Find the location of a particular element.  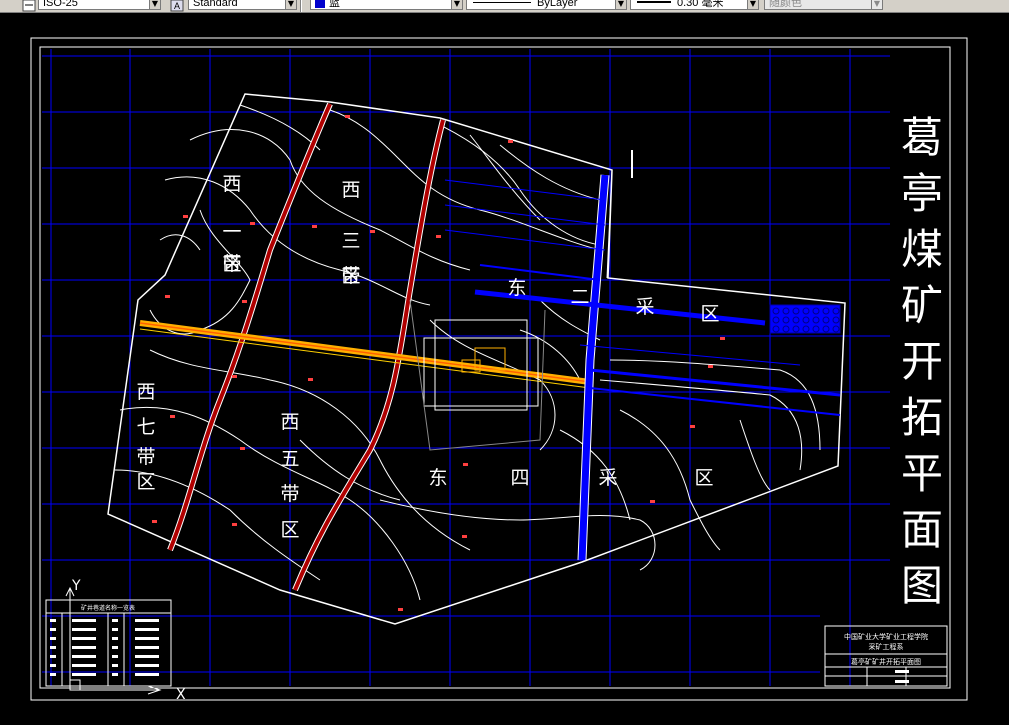

region-label-west-3: 西三带区 is located at coordinates (350, 233).